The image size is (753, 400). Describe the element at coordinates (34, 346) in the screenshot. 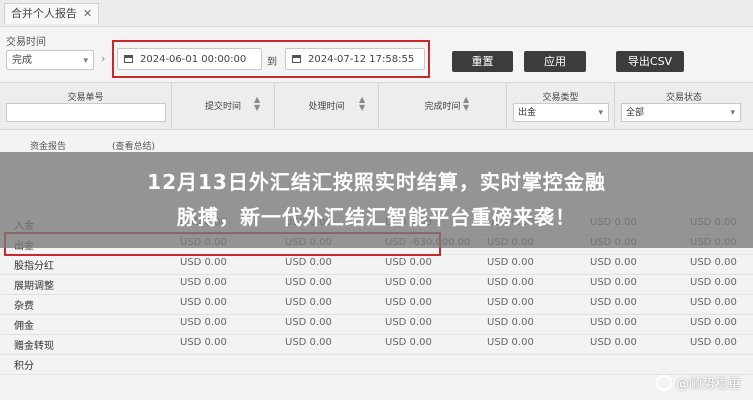

I see `row-label: 赠金转现` at that location.